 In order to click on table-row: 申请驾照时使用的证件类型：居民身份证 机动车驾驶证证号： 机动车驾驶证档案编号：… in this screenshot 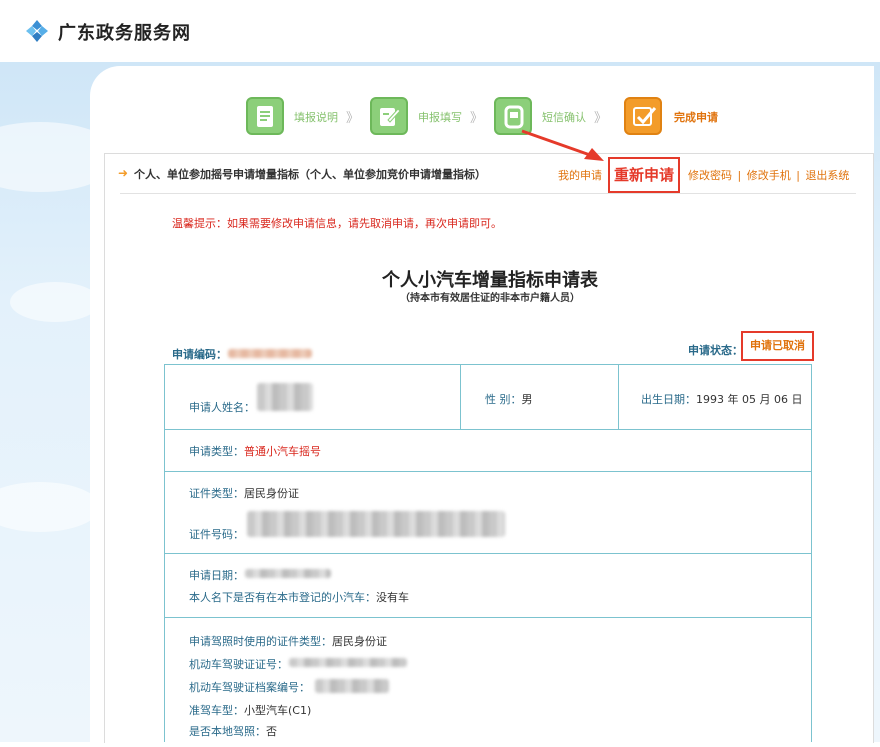, I will do `click(488, 682)`.